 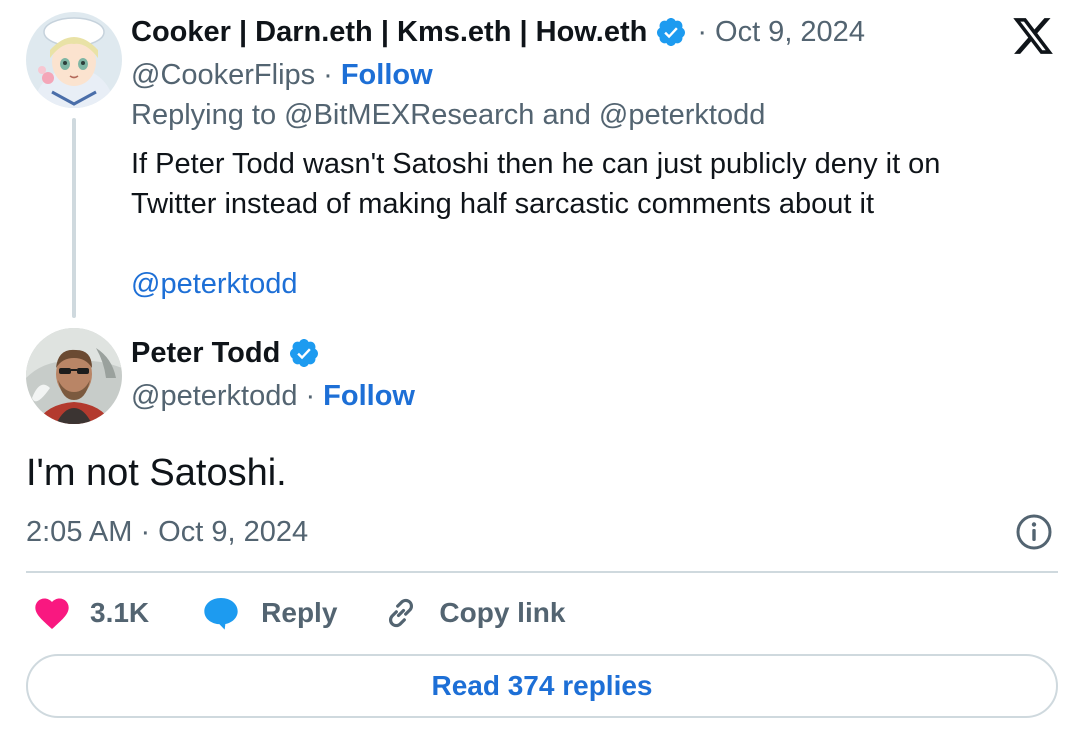 I want to click on mention-link: @peterktodd, so click(x=214, y=284).